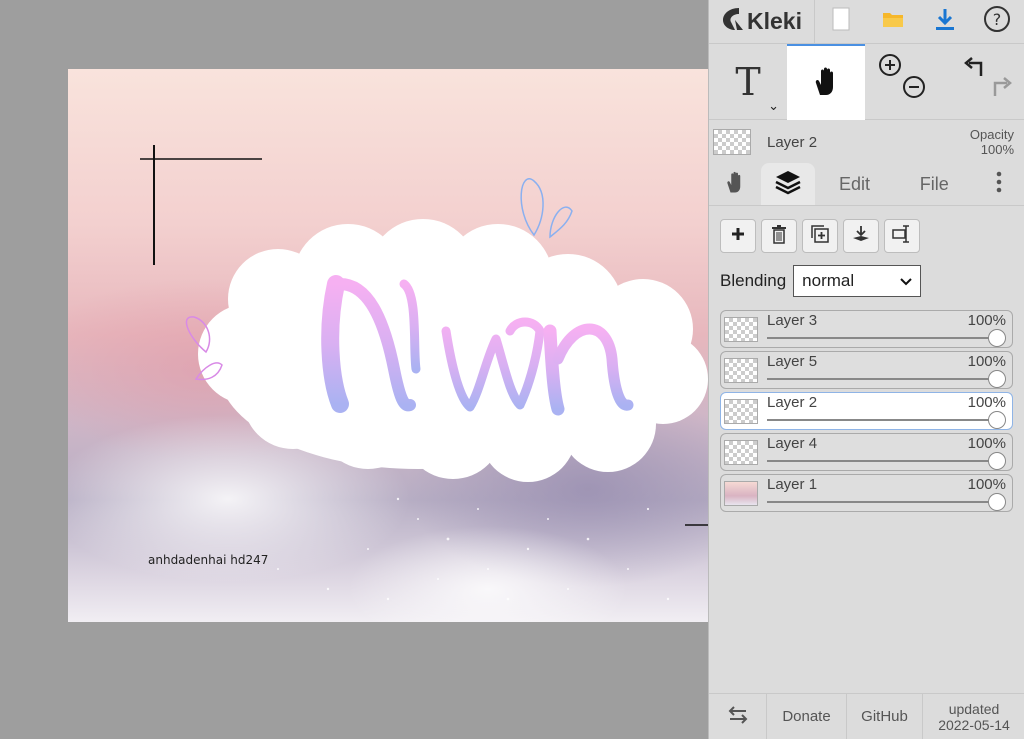 The image size is (1024, 739). I want to click on tab-layers, so click(787, 184).